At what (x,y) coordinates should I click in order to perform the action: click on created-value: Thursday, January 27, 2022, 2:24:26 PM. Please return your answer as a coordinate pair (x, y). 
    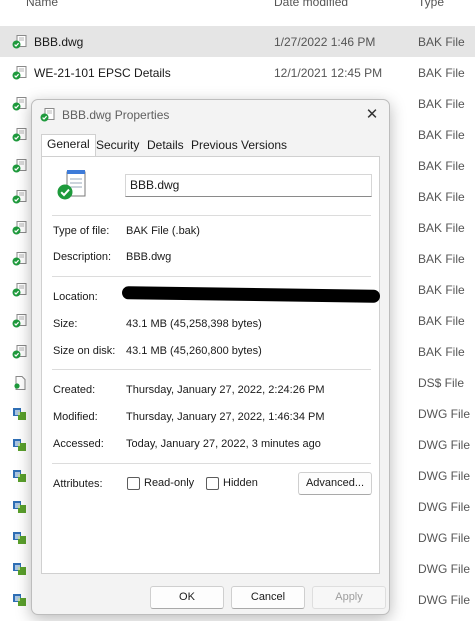
    Looking at the image, I should click on (225, 390).